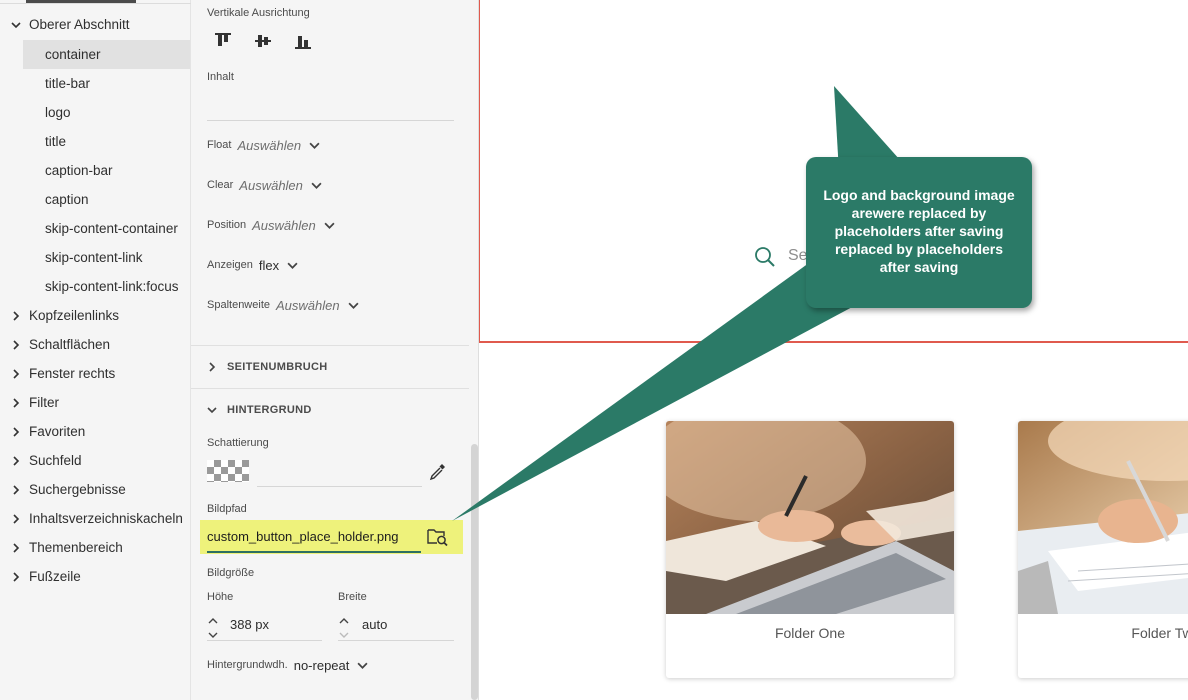 The image size is (1188, 700). Describe the element at coordinates (810, 517) in the screenshot. I see `folder-card-image` at that location.